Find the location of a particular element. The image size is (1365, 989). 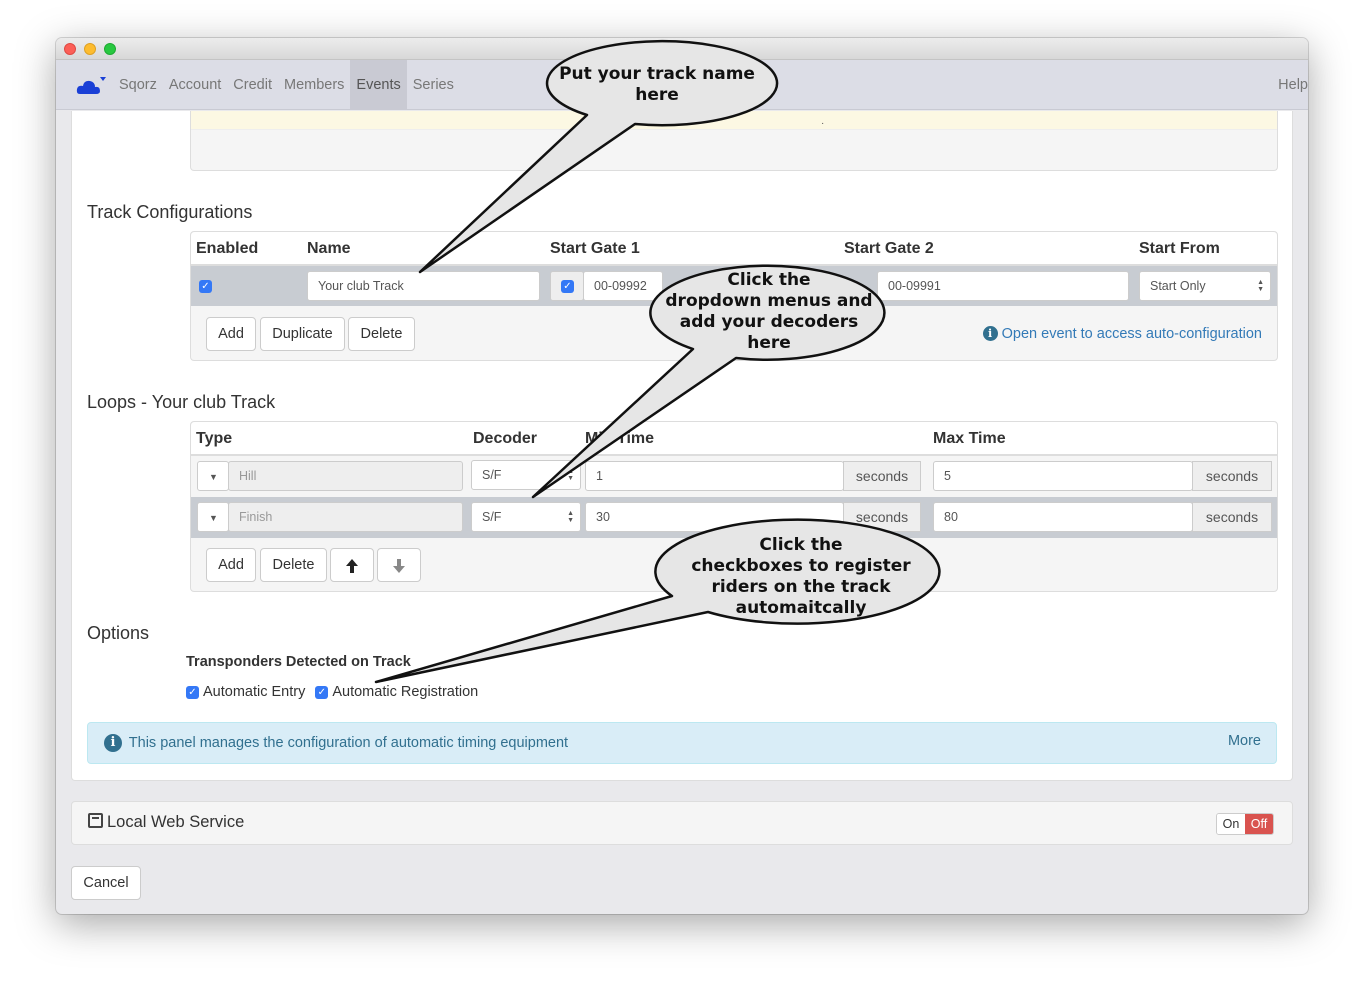

nav-events: Events is located at coordinates (378, 85).